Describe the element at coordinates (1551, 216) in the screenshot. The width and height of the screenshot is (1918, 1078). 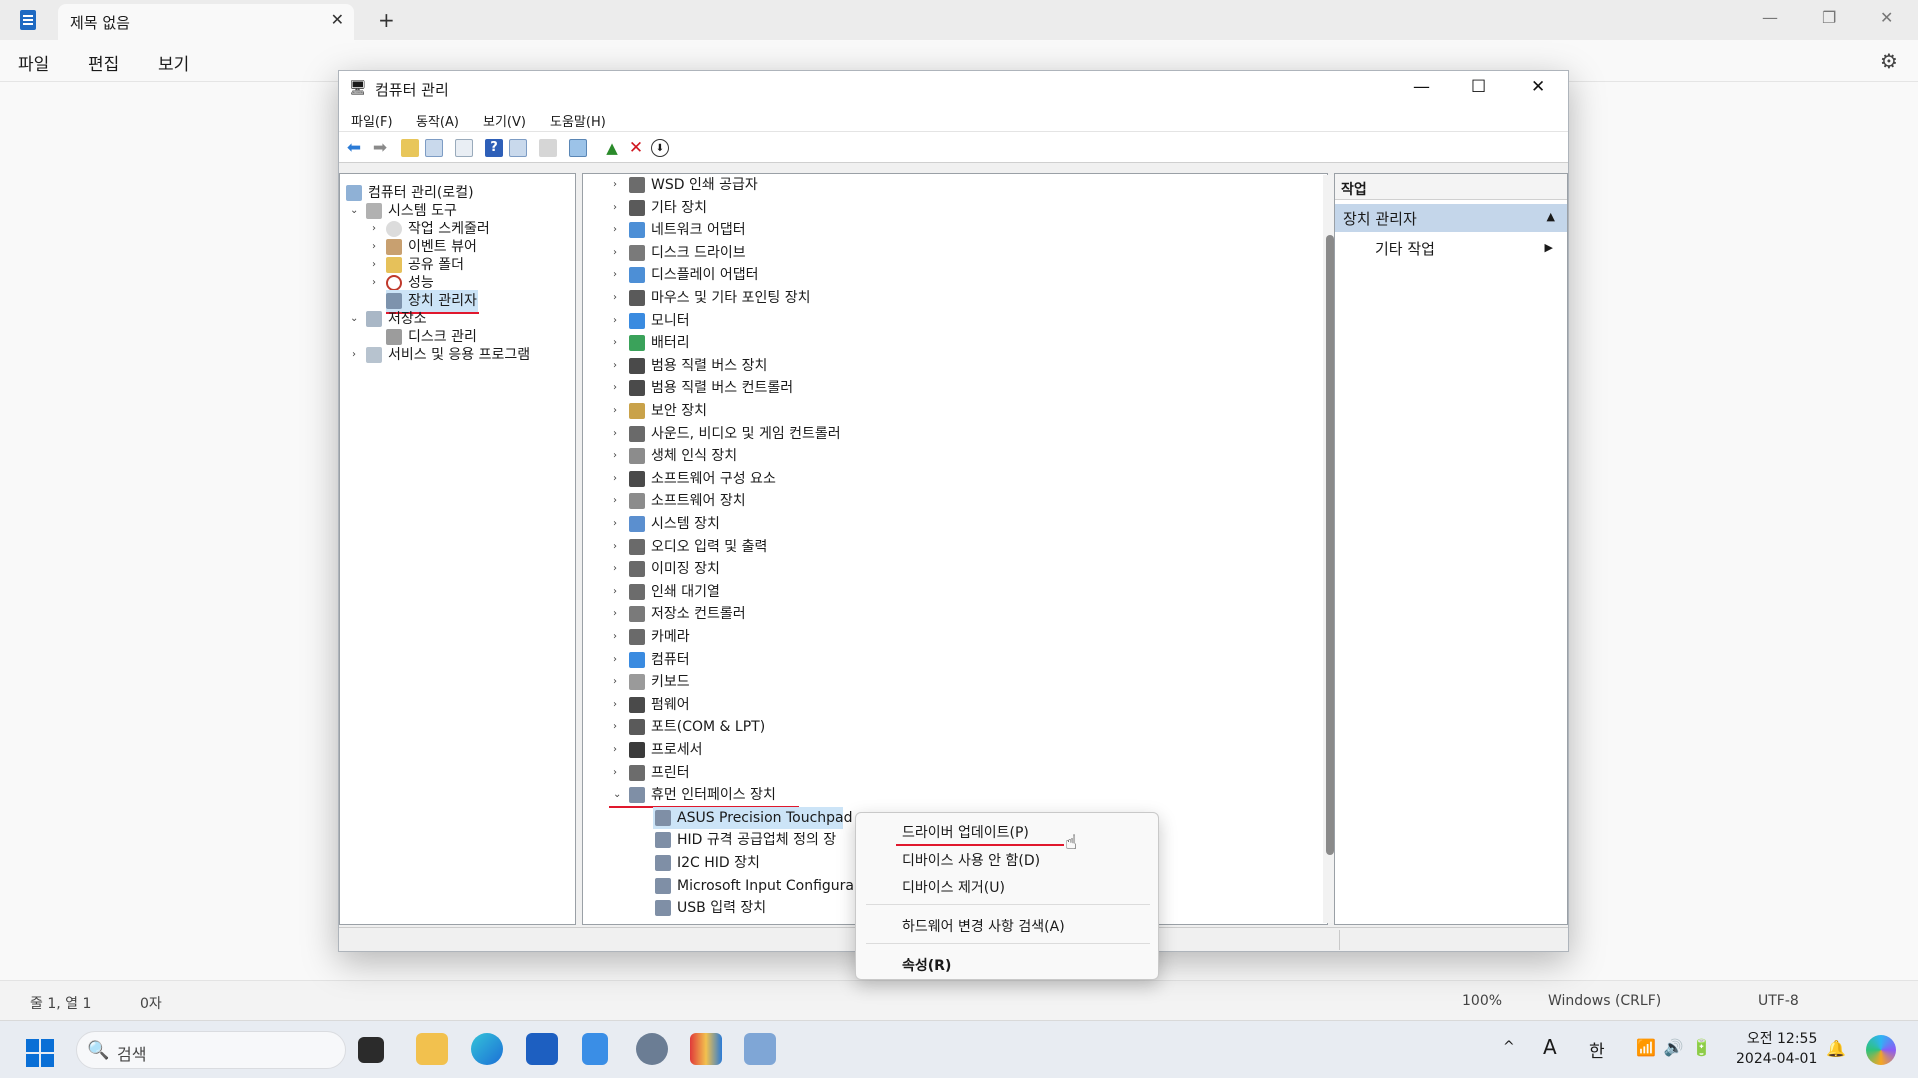
I see `collapse-up-icon: ▲` at that location.